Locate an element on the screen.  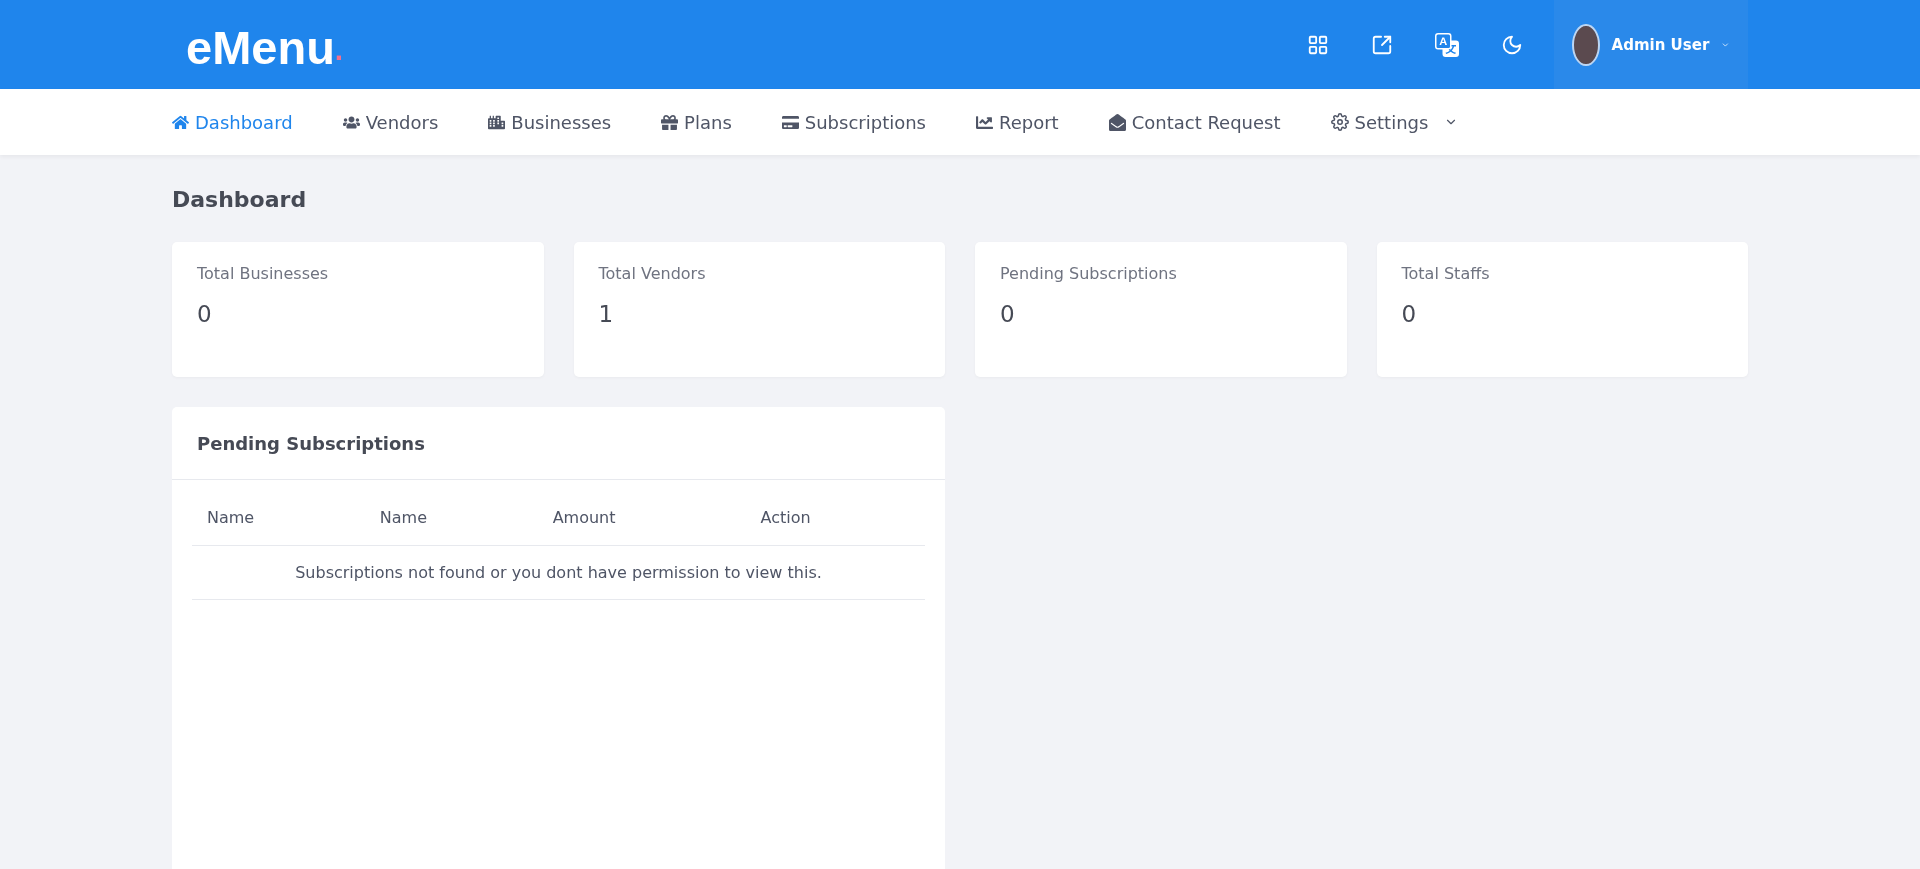
panel-title: Pending Subscriptions is located at coordinates (311, 443).